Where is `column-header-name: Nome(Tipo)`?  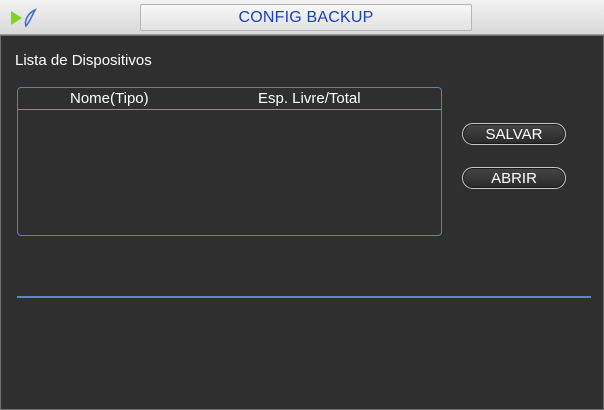
column-header-name: Nome(Tipo) is located at coordinates (109, 98).